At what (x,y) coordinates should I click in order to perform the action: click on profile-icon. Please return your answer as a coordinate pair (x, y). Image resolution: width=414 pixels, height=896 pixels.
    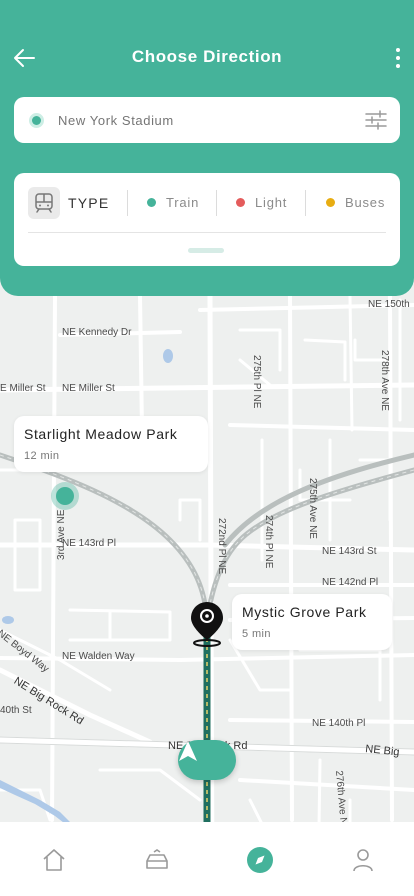
    Looking at the image, I should click on (363, 860).